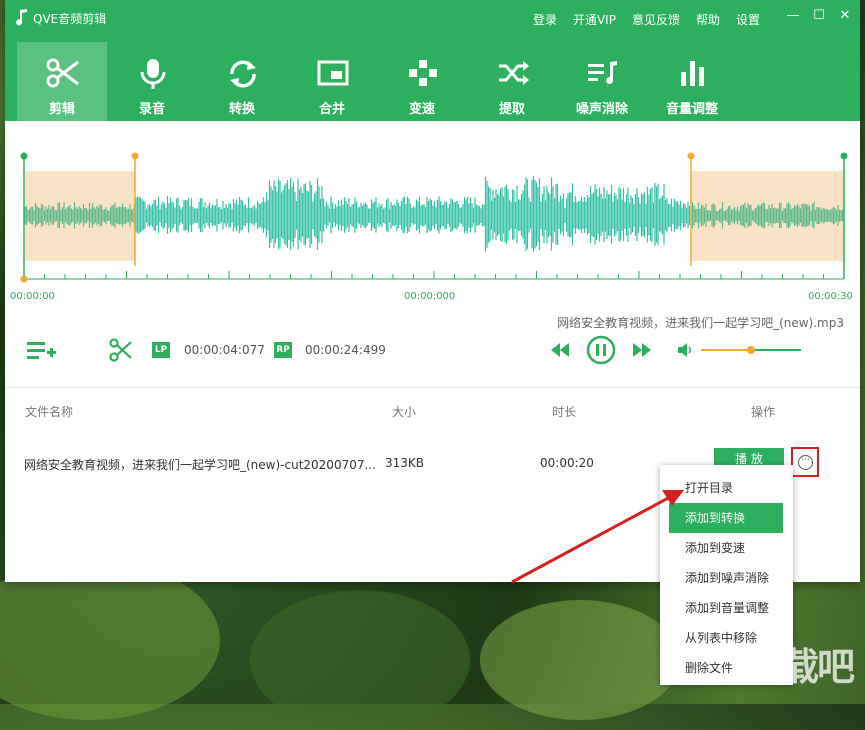  What do you see at coordinates (749, 457) in the screenshot?
I see `play-button: 播 放` at bounding box center [749, 457].